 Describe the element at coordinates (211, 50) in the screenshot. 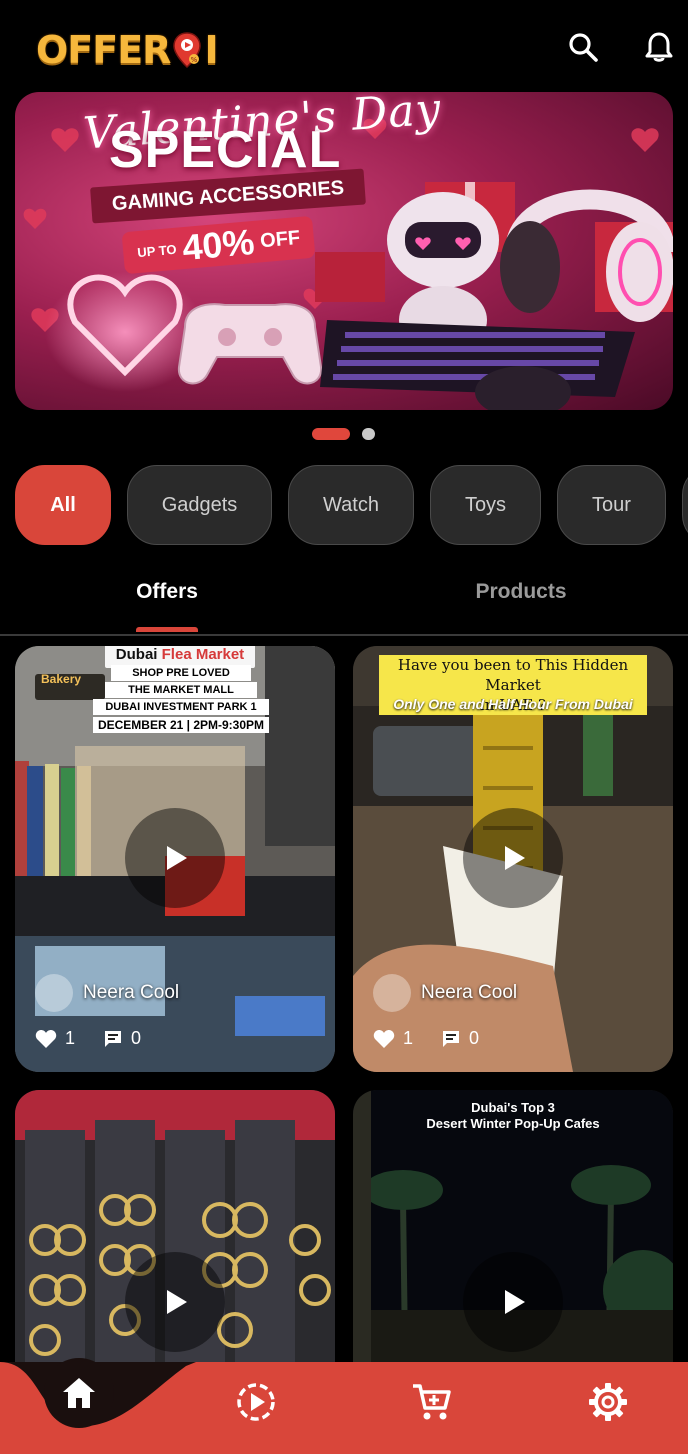

I see `logo-text-right: I` at that location.